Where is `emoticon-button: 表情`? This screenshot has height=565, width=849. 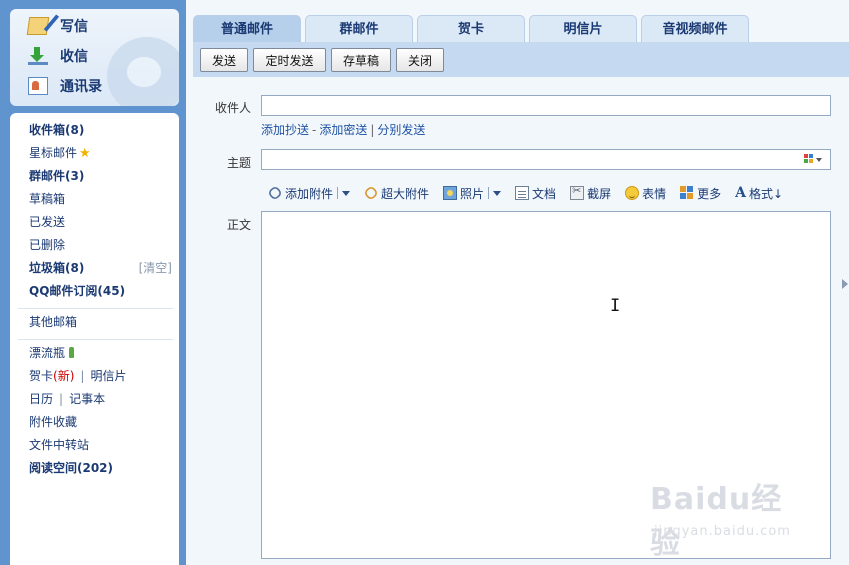
emoticon-button: 表情 is located at coordinates (645, 193).